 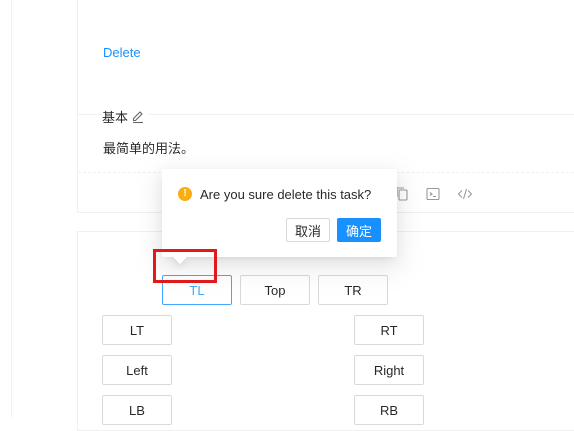 I want to click on placement-button-tl: TL, so click(x=197, y=290).